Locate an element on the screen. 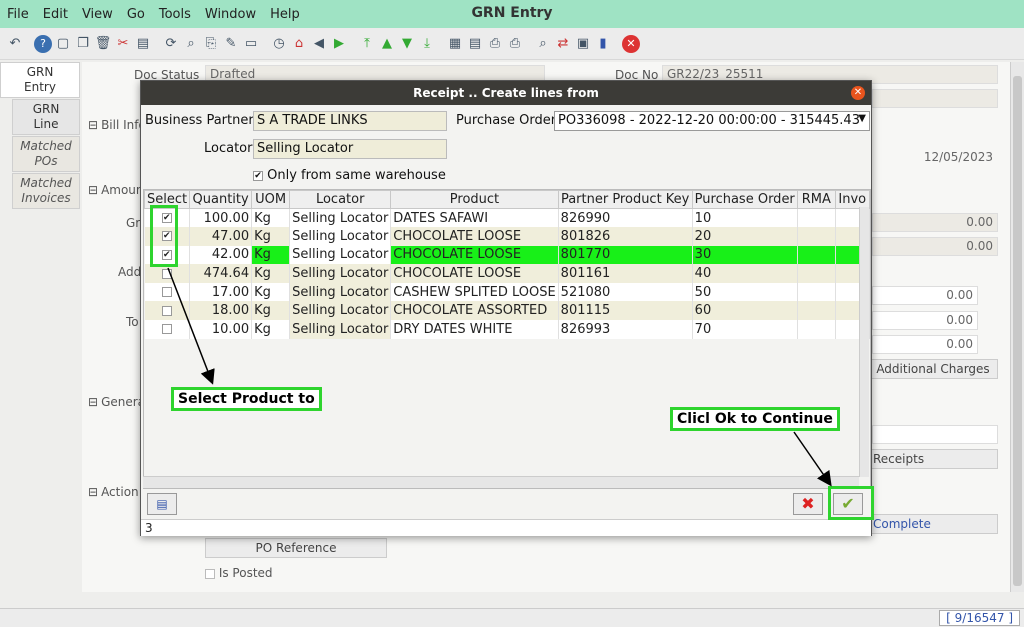 This screenshot has height=627, width=1024. additional-charges-button: Additional Charges is located at coordinates (933, 369).